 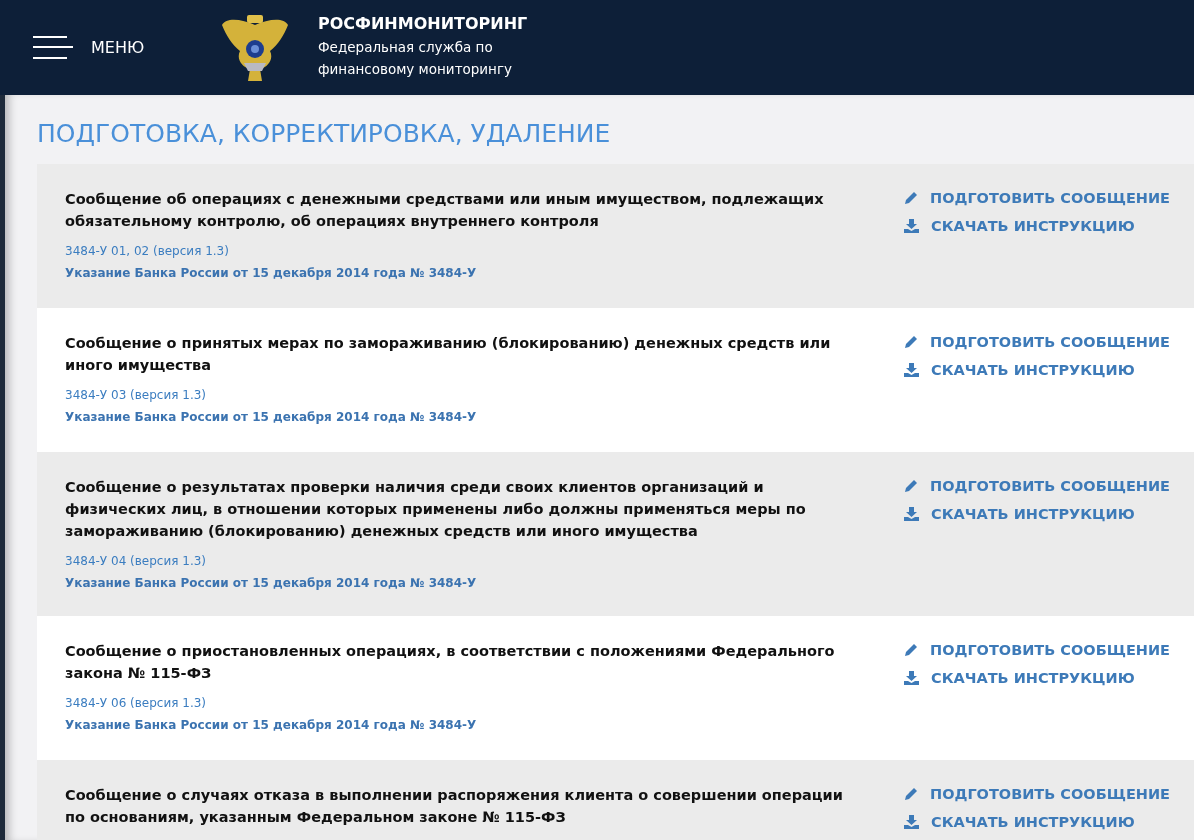 I want to click on form-code-link: 3484-У 04 (версия 1.3), so click(x=465, y=561).